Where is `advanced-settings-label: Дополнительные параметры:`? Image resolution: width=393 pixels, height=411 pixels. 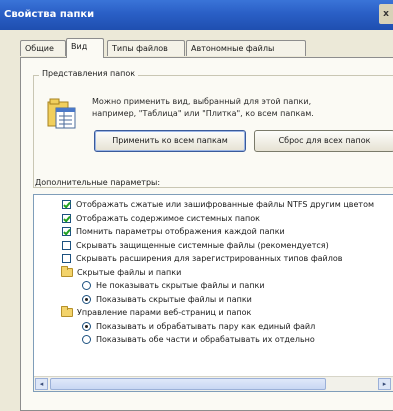 advanced-settings-label: Дополнительные параметры: is located at coordinates (98, 182).